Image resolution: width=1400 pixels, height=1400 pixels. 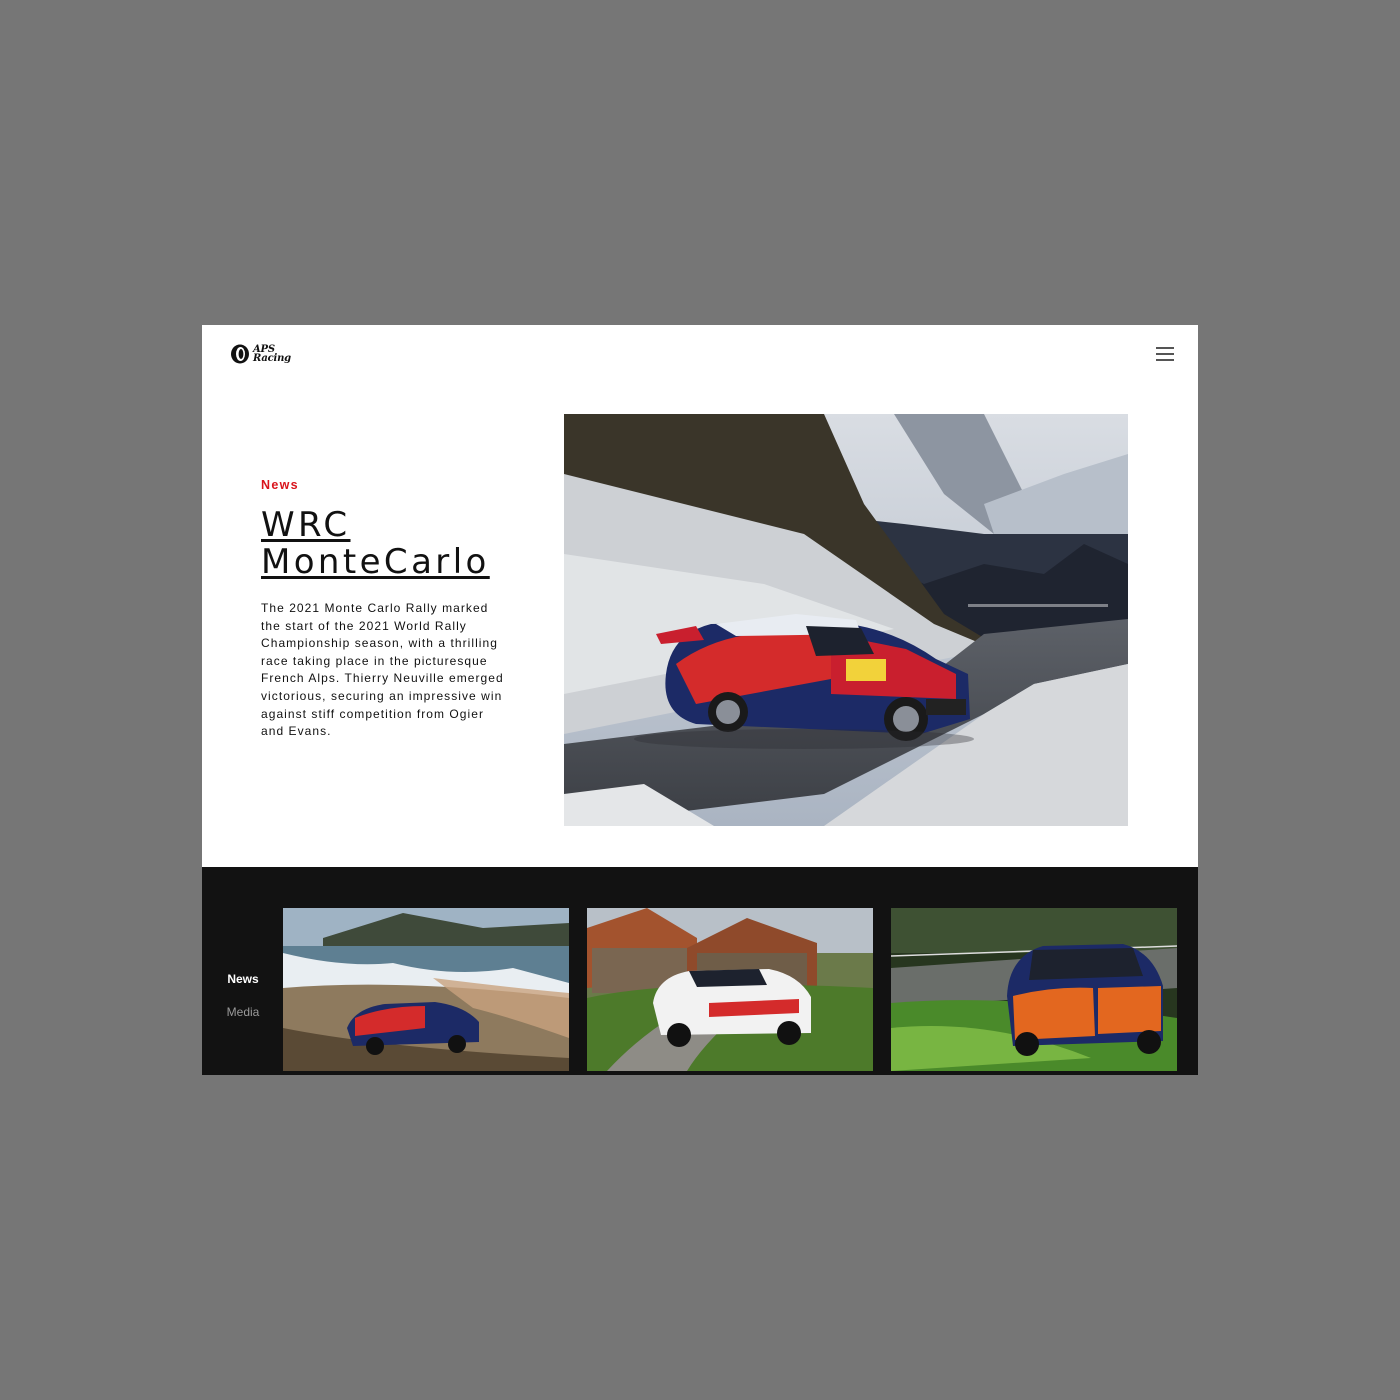 I want to click on rally-car-village-image, so click(x=730, y=989).